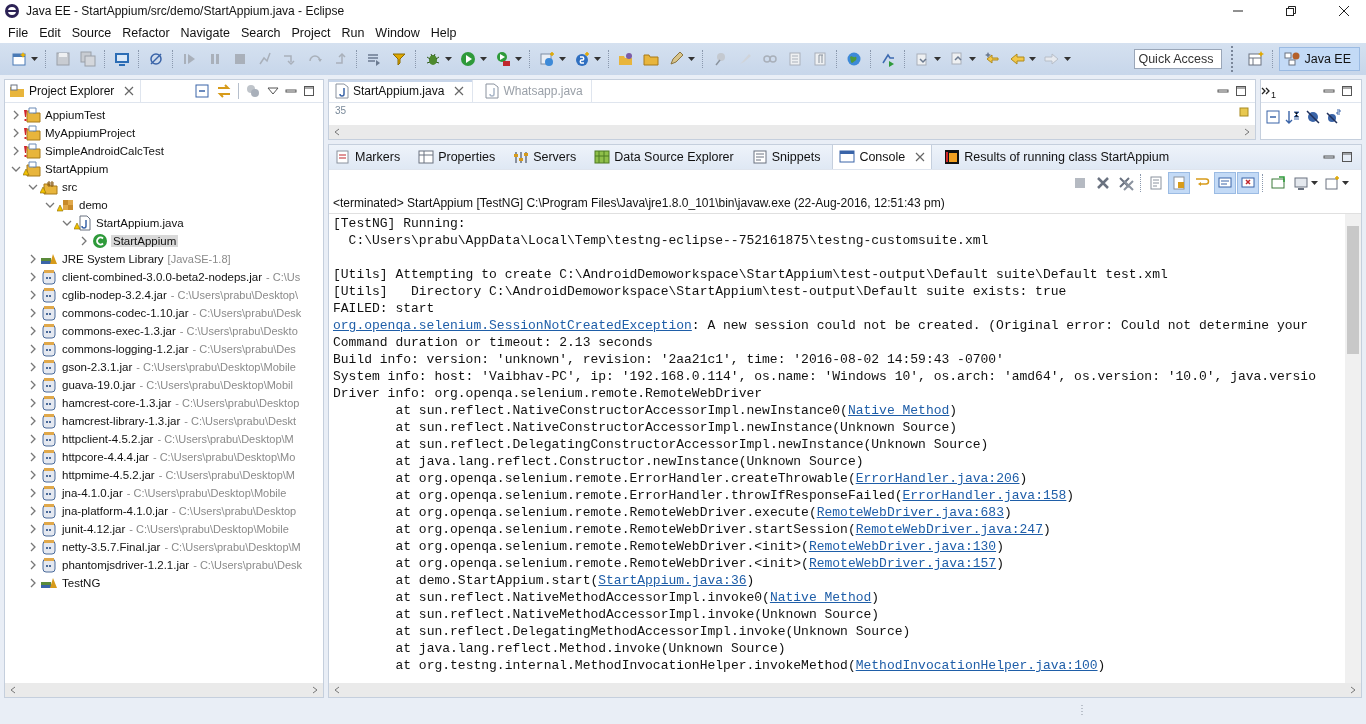 Image resolution: width=1366 pixels, height=724 pixels. Describe the element at coordinates (108, 439) in the screenshot. I see `tree-item: httpclient-4.5.2.jar` at that location.